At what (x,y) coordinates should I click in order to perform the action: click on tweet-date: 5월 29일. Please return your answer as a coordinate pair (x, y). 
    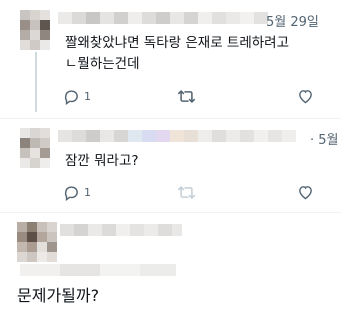
    Looking at the image, I should click on (292, 20).